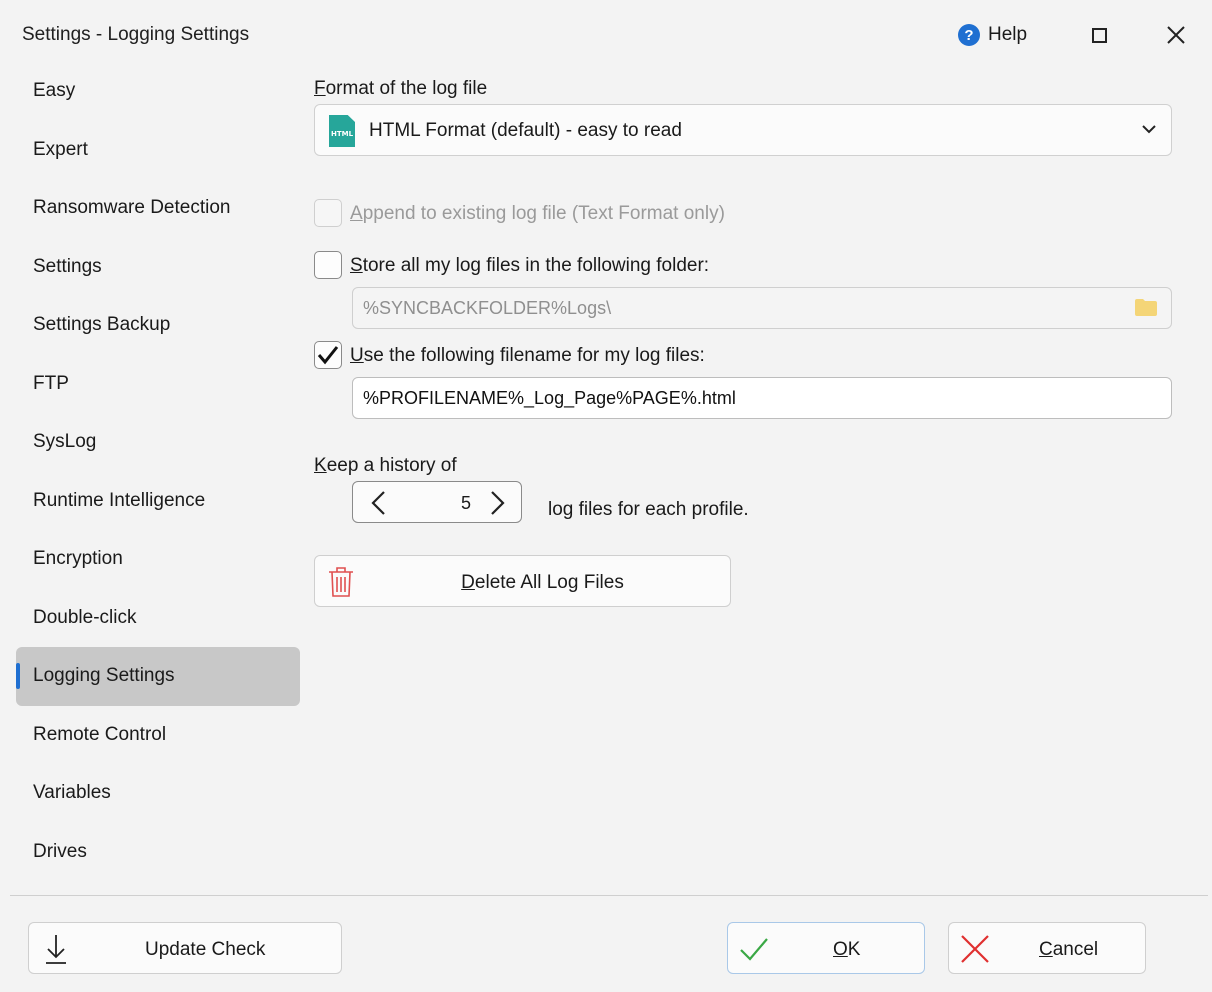 The image size is (1212, 992). Describe the element at coordinates (648, 509) in the screenshot. I see `history-suffix: log files for each profile.` at that location.